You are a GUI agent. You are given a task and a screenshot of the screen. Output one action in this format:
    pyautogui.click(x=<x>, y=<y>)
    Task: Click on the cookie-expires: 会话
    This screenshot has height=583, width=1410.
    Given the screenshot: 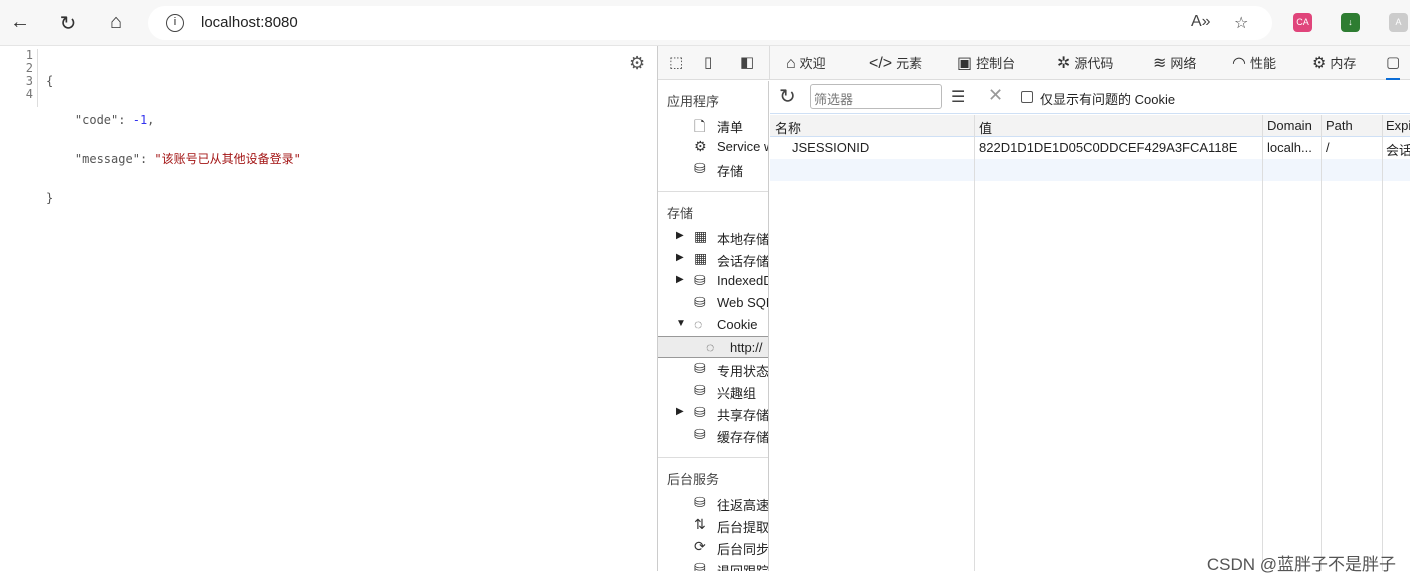 What is the action you would take?
    pyautogui.click(x=1398, y=149)
    